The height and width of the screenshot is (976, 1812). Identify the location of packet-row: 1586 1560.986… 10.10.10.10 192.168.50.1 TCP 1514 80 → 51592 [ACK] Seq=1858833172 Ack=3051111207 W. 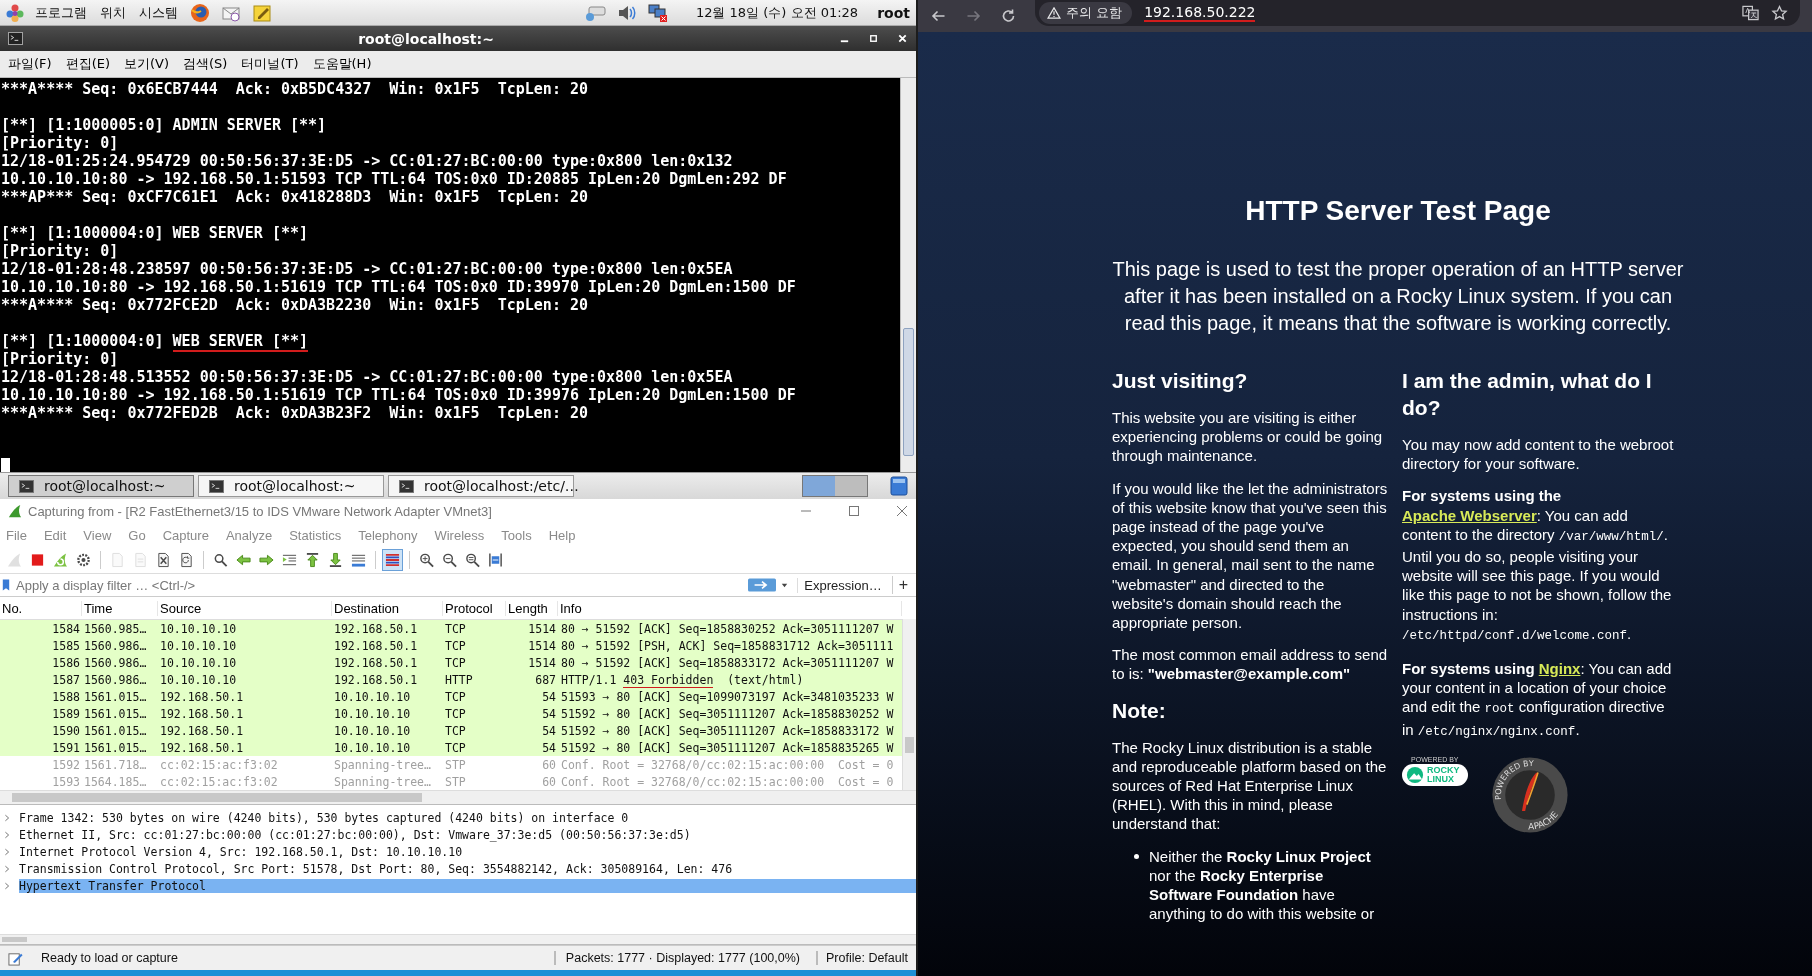
(451, 662).